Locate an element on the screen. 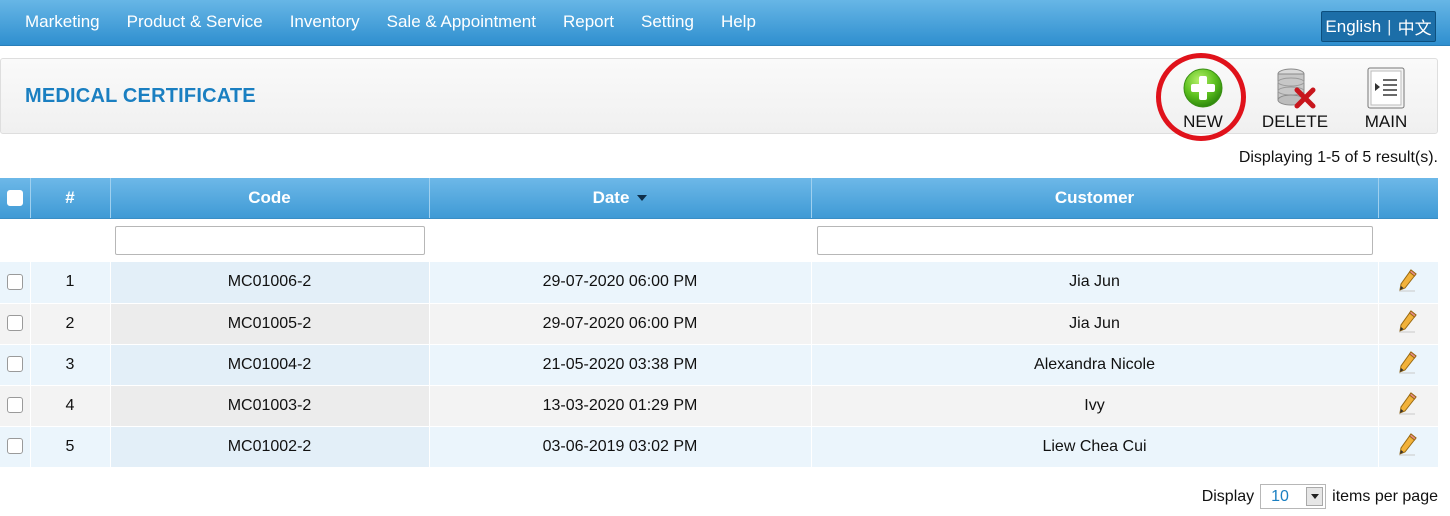 This screenshot has width=1450, height=516. select-all-cell is located at coordinates (15, 198).